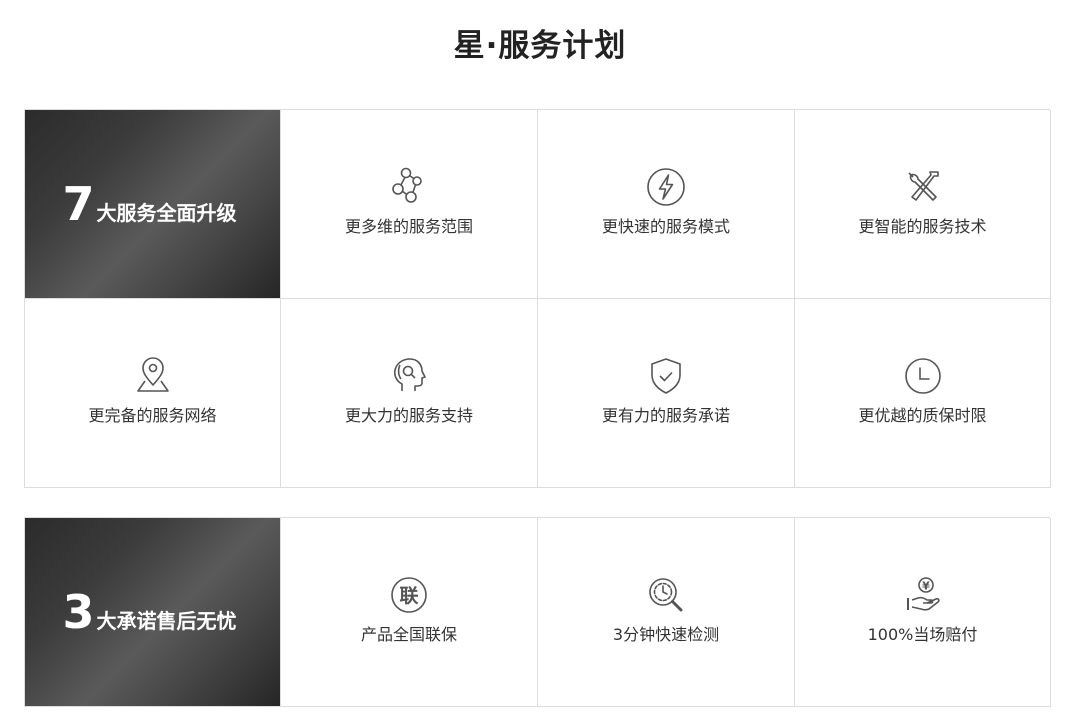 The width and height of the screenshot is (1080, 723). I want to click on promise-national-warranty: 联 产品全国联保, so click(409, 612).